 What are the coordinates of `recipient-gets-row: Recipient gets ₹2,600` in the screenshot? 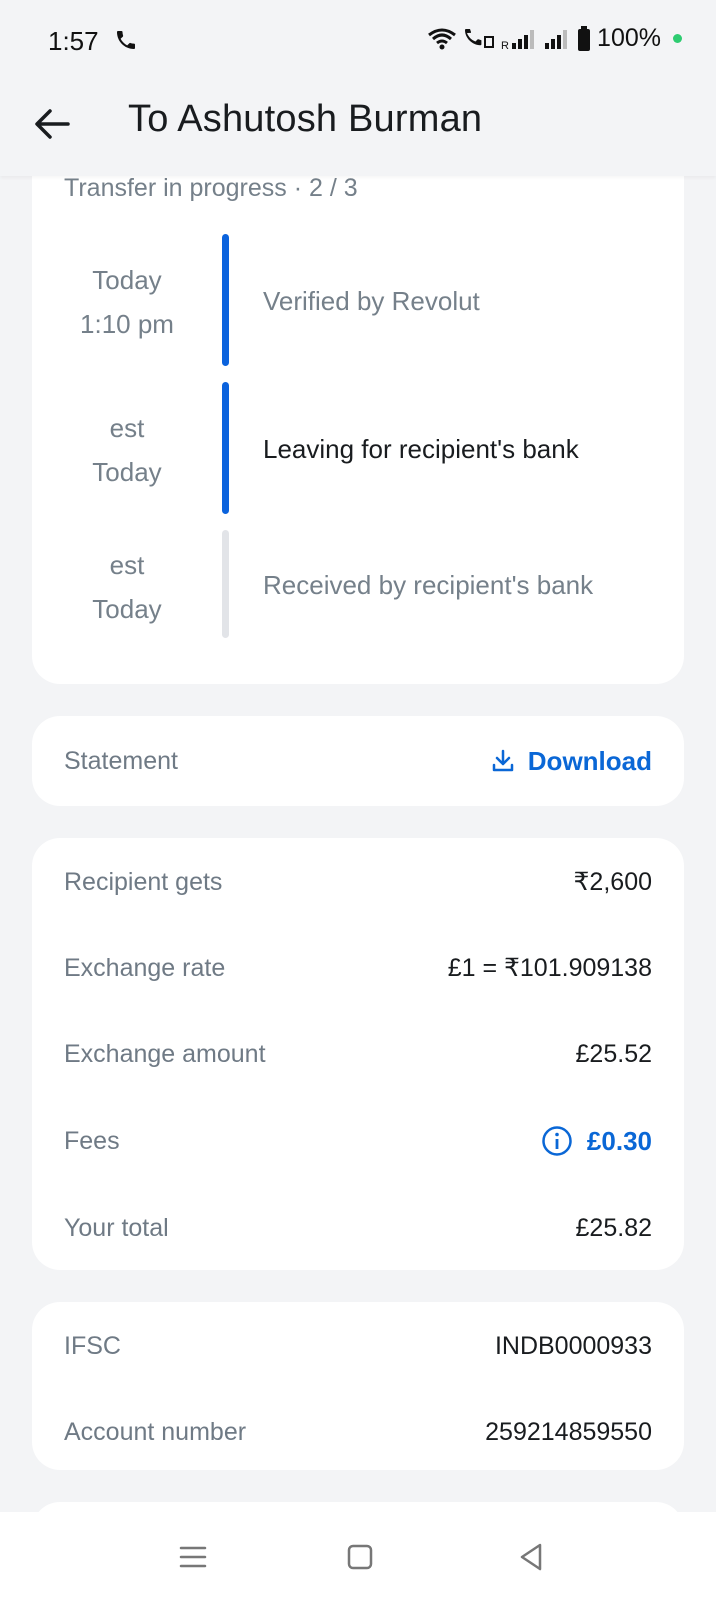 It's located at (358, 882).